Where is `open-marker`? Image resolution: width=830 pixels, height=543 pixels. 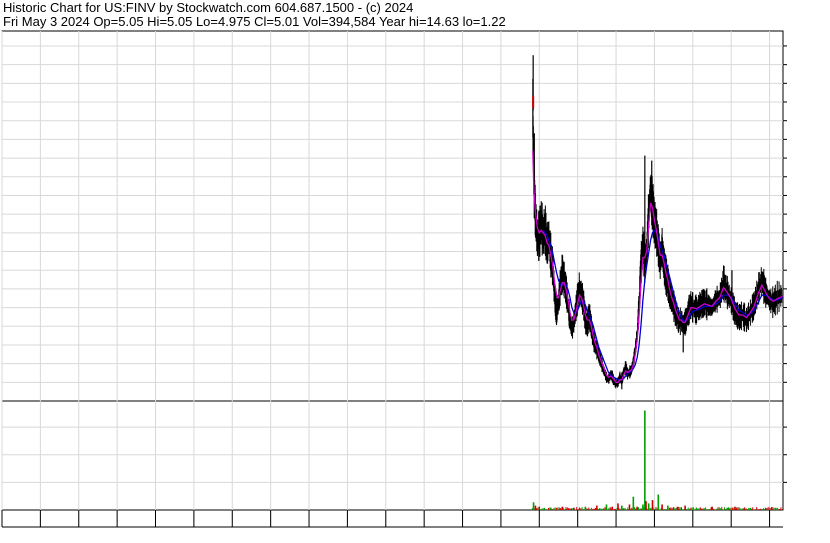 open-marker is located at coordinates (533, 102).